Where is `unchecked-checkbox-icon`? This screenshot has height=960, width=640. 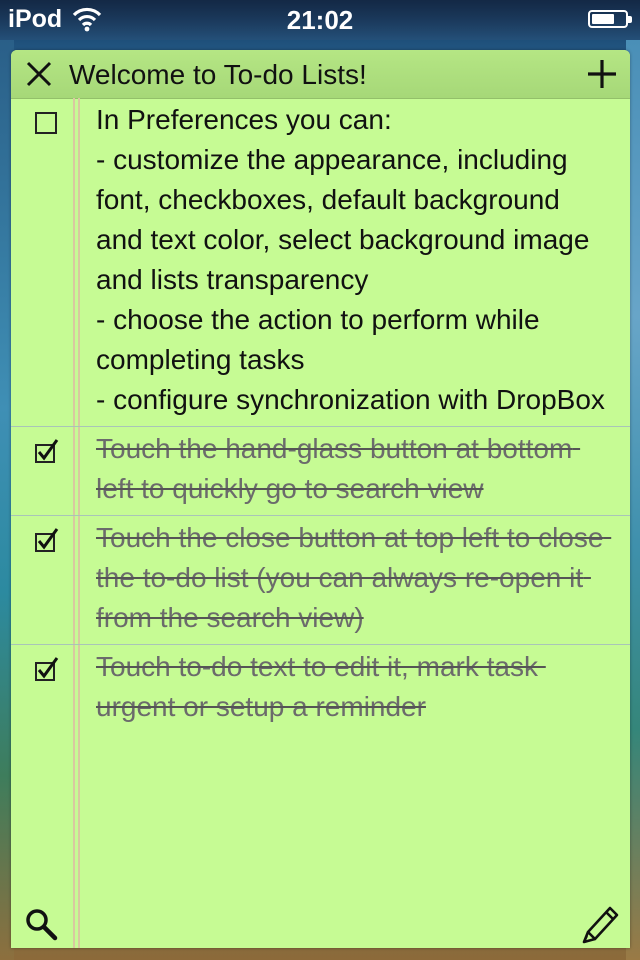
unchecked-checkbox-icon is located at coordinates (46, 123).